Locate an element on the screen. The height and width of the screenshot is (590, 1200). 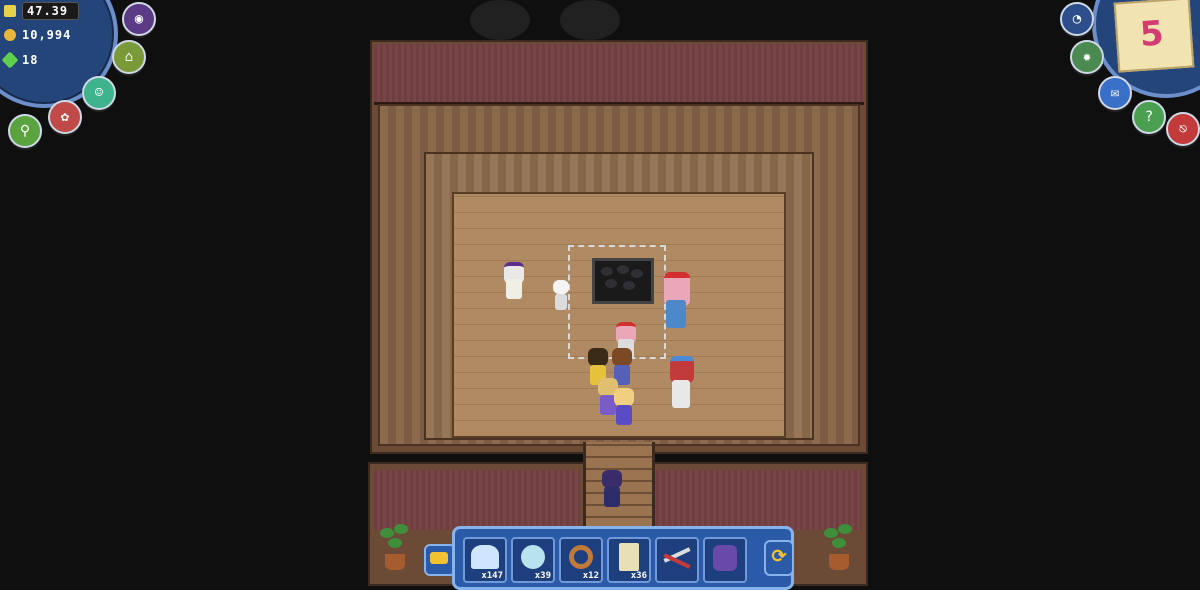
home-icon: ⌂ is located at coordinates (129, 57).